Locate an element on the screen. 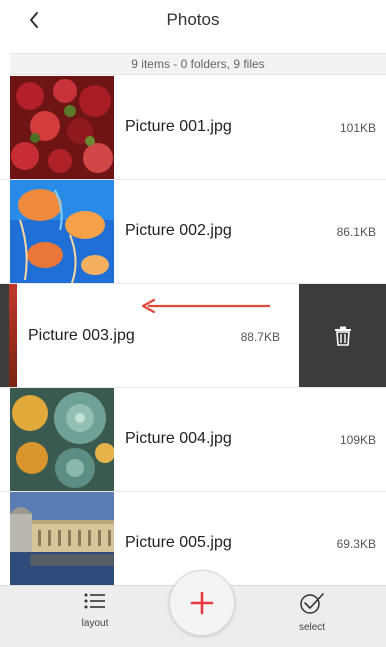  checkmark-circle-icon is located at coordinates (312, 603).